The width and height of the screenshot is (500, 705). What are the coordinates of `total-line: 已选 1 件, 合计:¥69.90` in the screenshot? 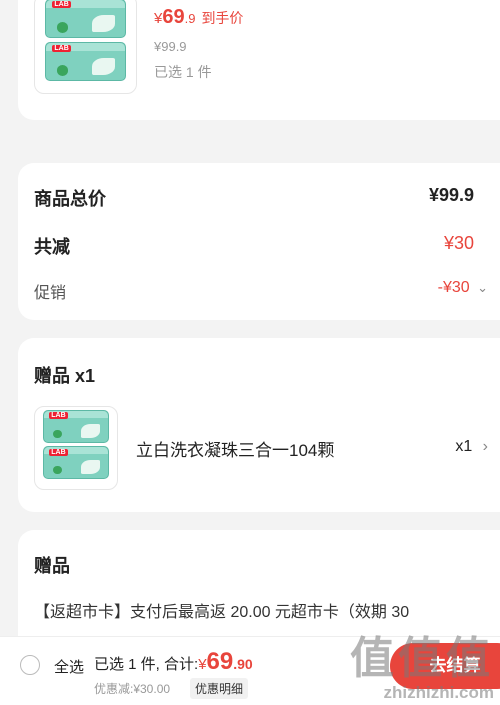 It's located at (173, 661).